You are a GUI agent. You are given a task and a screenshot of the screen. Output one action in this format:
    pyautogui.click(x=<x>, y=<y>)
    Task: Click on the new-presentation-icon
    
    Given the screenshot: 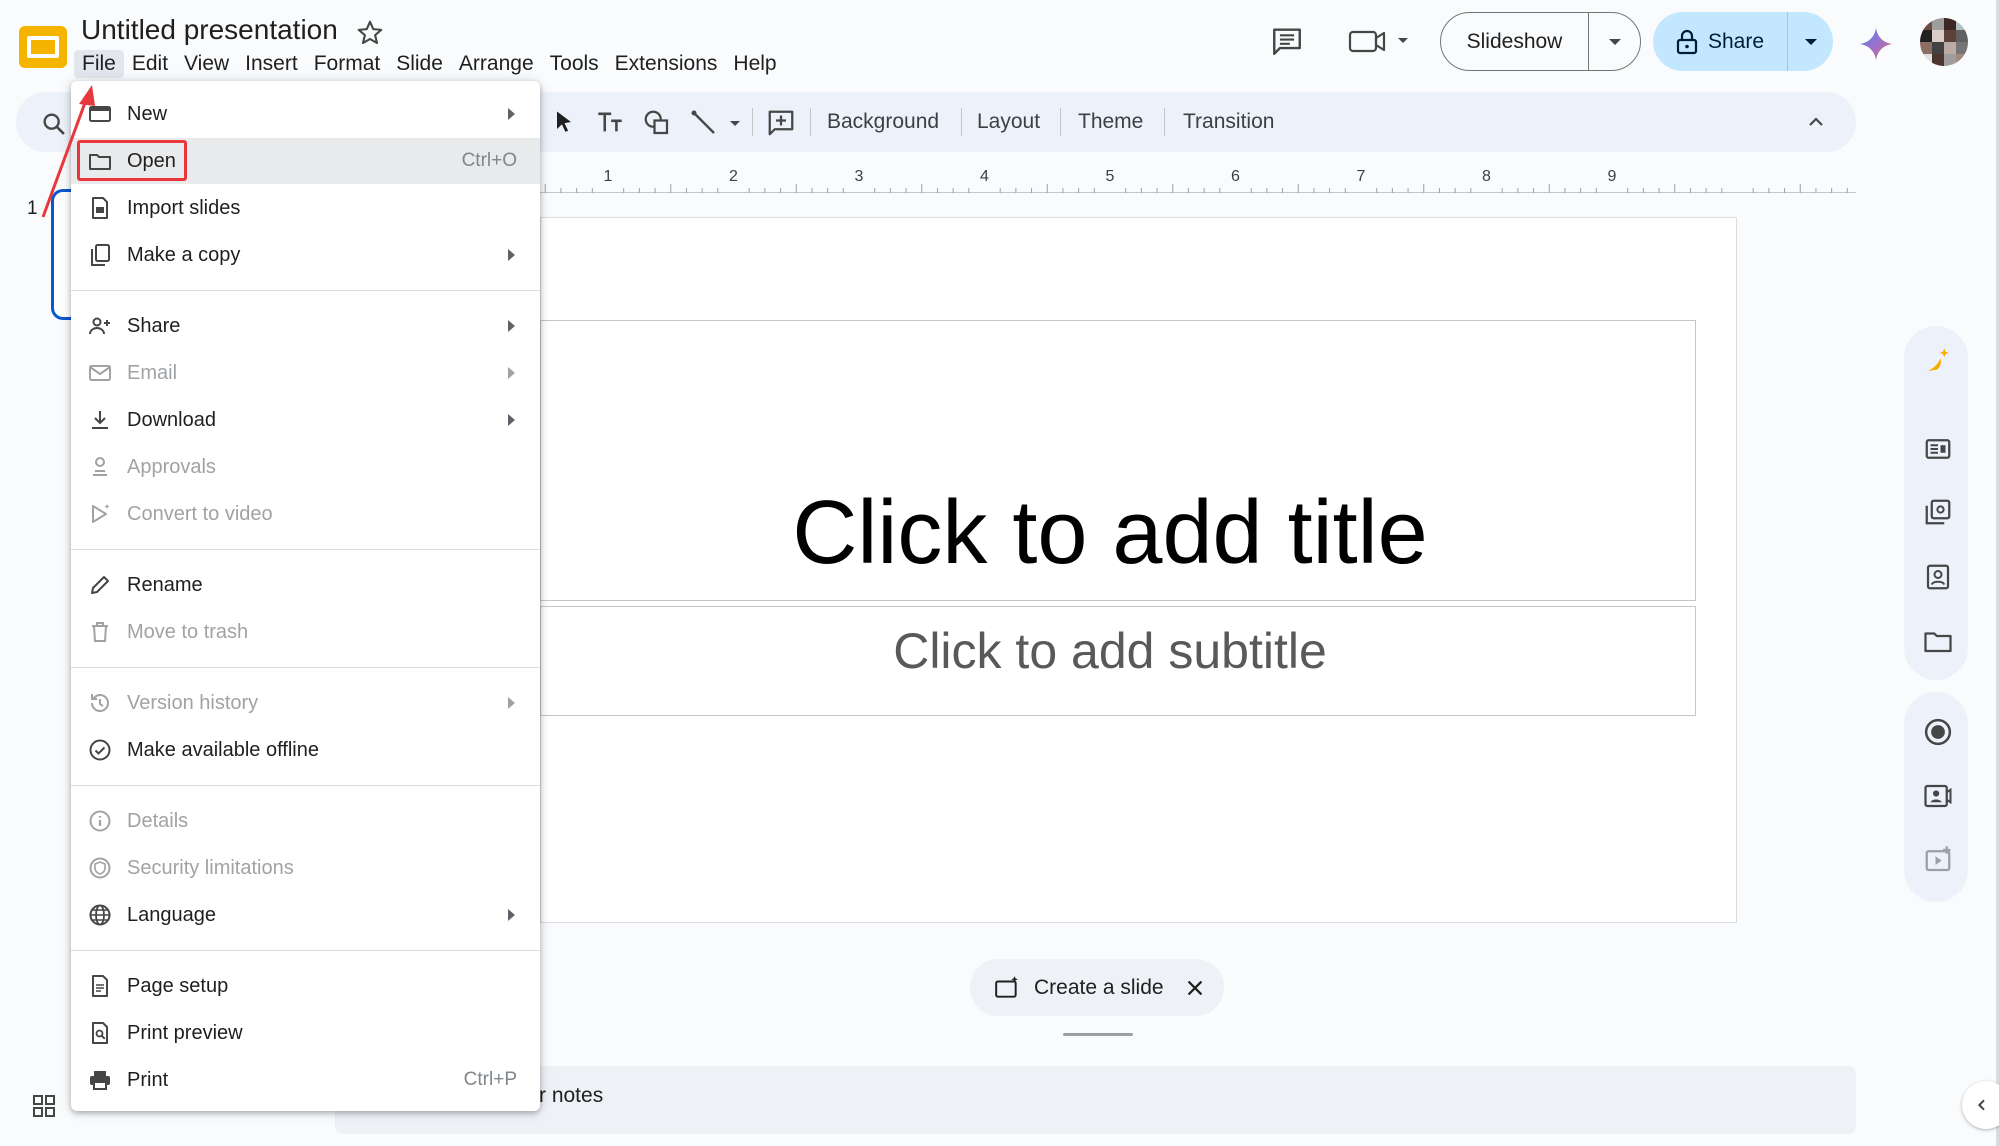 What is the action you would take?
    pyautogui.click(x=100, y=114)
    